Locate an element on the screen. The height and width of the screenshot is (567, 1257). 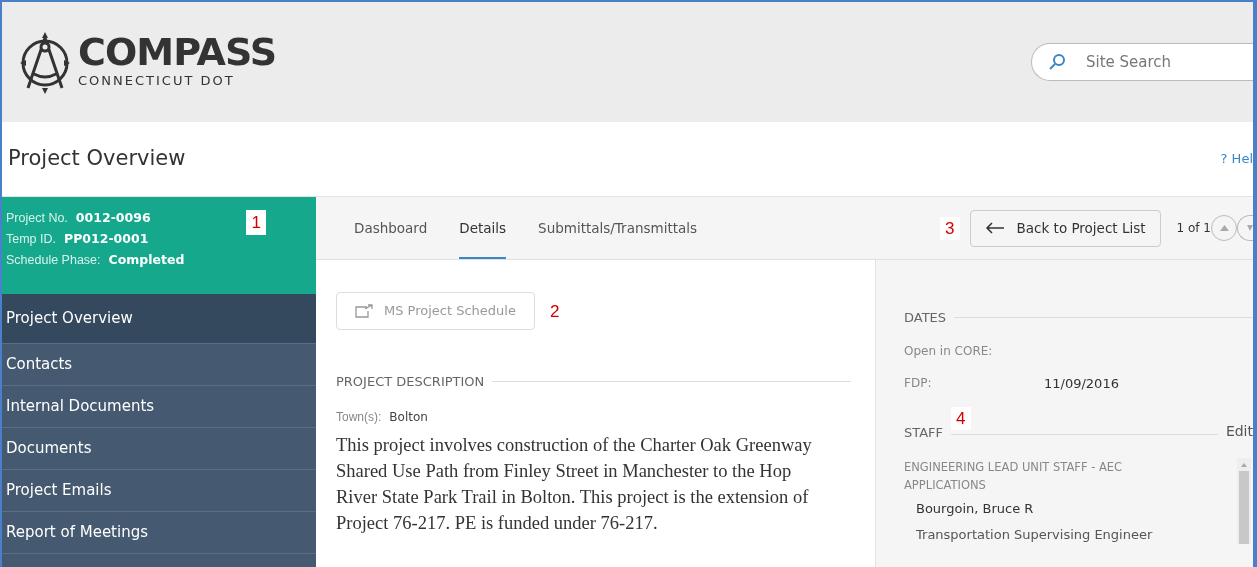
pager-text: 1 of 1 is located at coordinates (1193, 228).